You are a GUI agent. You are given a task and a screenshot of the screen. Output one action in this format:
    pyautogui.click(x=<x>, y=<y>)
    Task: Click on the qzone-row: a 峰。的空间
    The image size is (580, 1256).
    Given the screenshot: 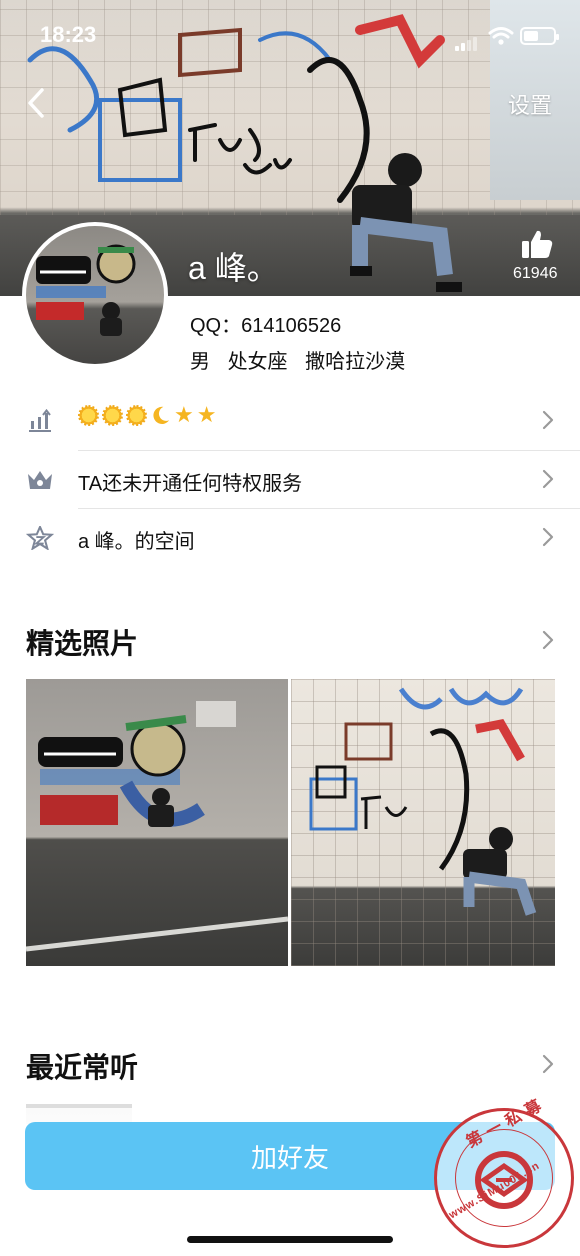 What is the action you would take?
    pyautogui.click(x=290, y=538)
    